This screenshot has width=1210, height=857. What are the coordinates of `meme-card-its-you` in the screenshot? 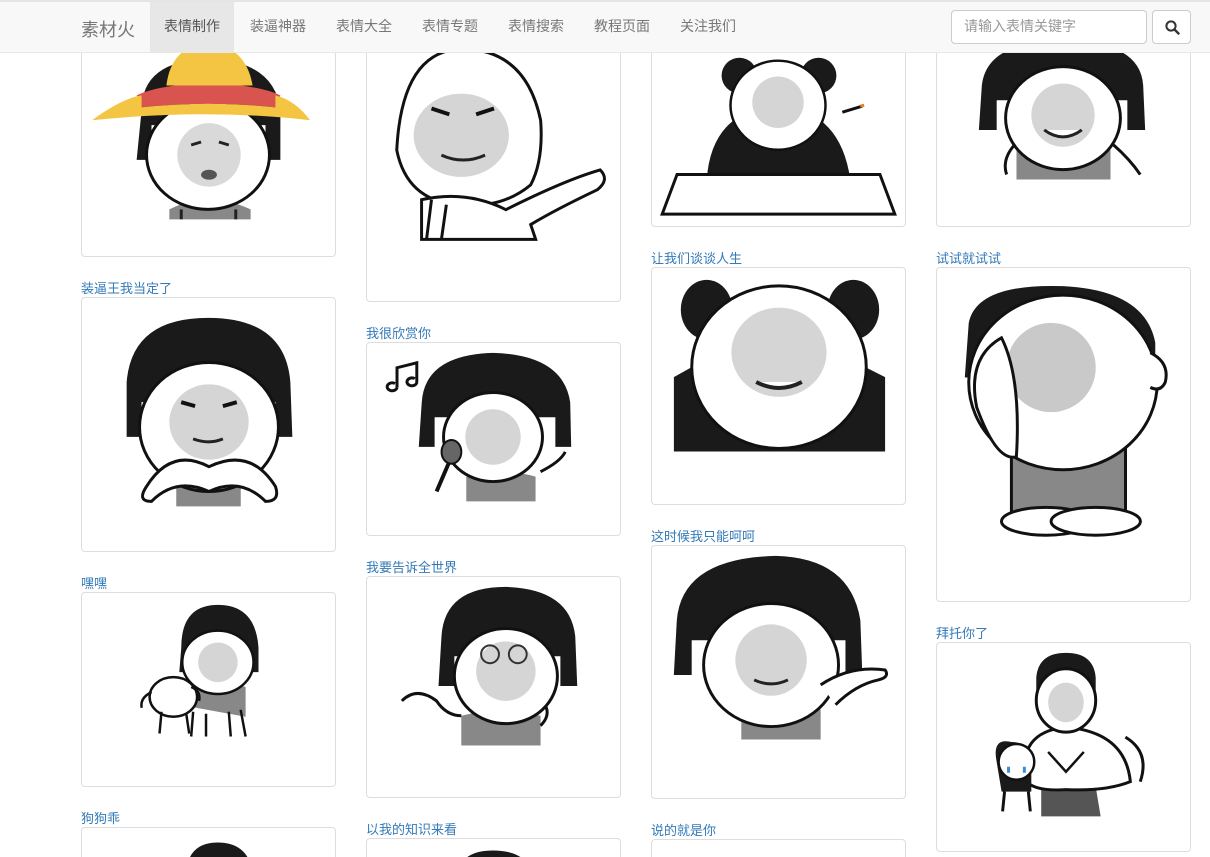 It's located at (778, 848).